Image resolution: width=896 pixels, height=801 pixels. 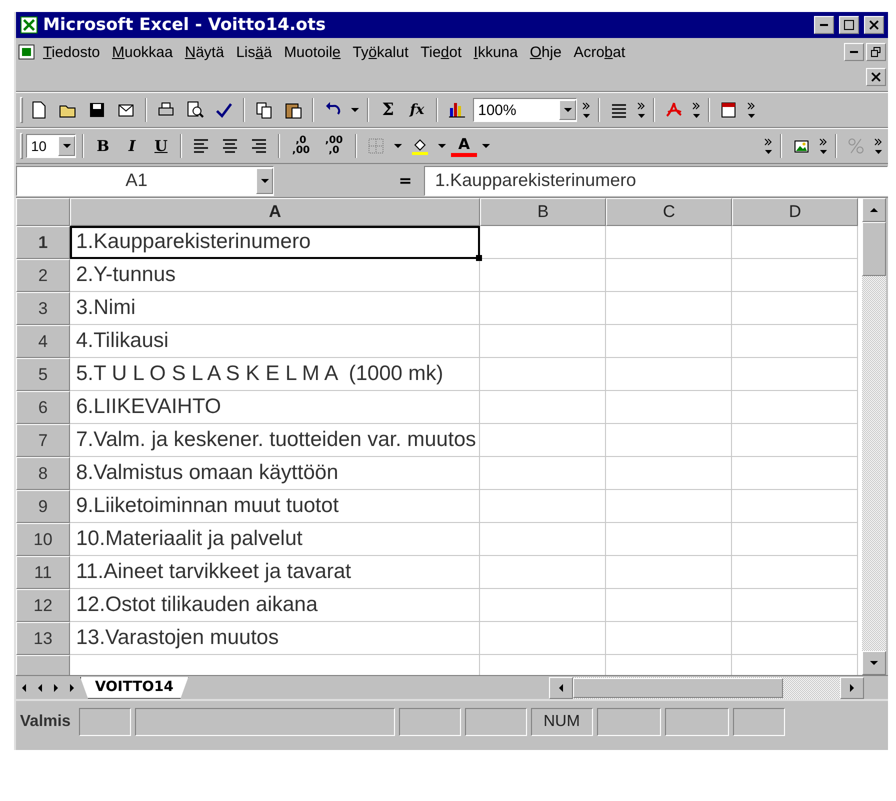 I want to click on row-header: 11, so click(x=43, y=572).